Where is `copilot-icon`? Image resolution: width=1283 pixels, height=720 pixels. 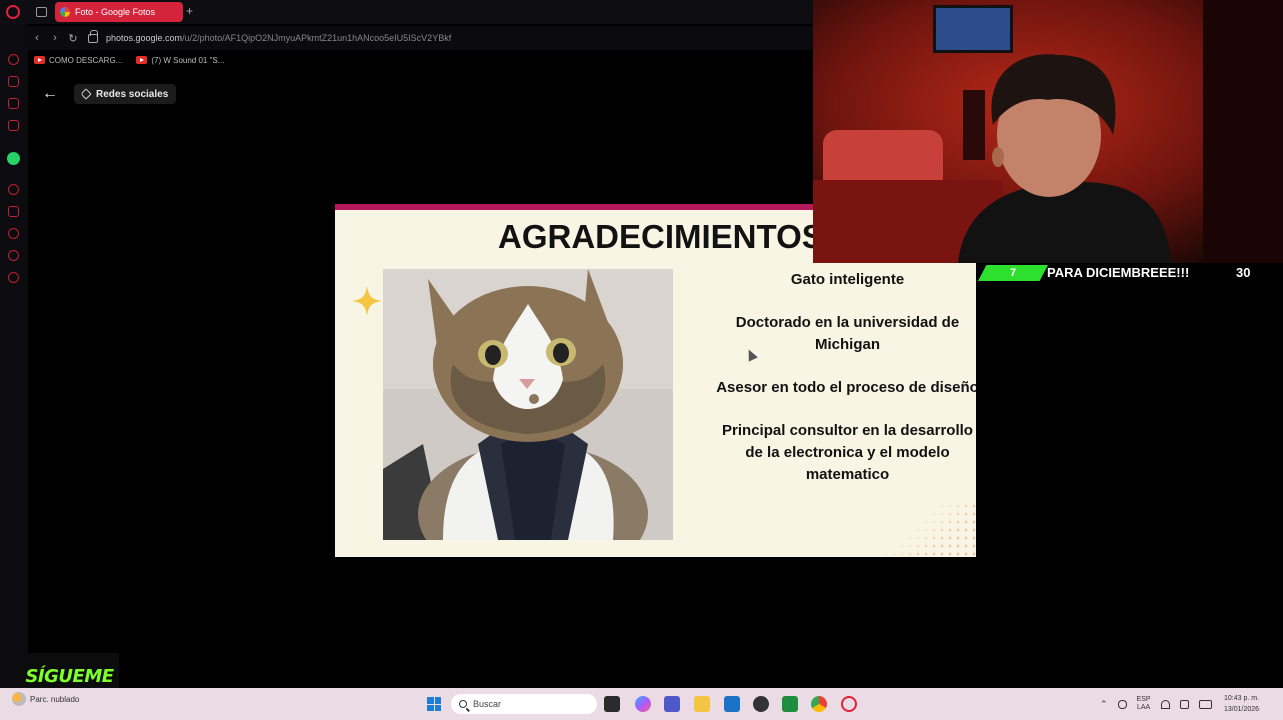 copilot-icon is located at coordinates (643, 704).